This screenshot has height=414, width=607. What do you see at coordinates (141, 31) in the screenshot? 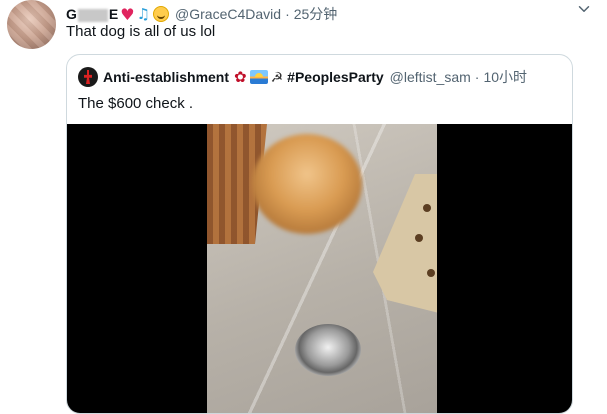
I see `tweet-text: That dog is all of us lol` at bounding box center [141, 31].